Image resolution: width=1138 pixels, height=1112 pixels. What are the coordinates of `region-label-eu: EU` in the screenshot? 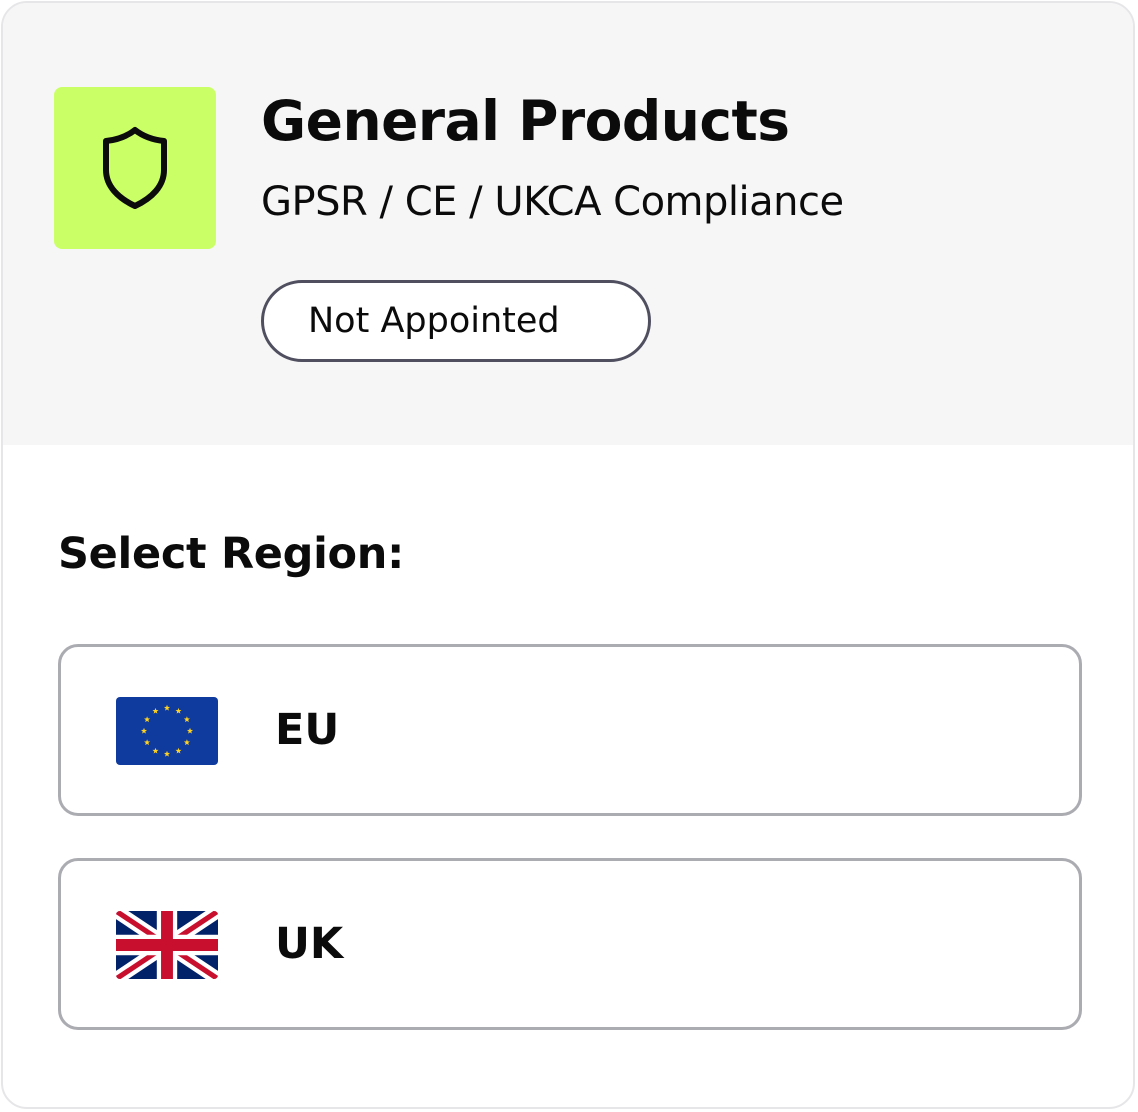 It's located at (307, 730).